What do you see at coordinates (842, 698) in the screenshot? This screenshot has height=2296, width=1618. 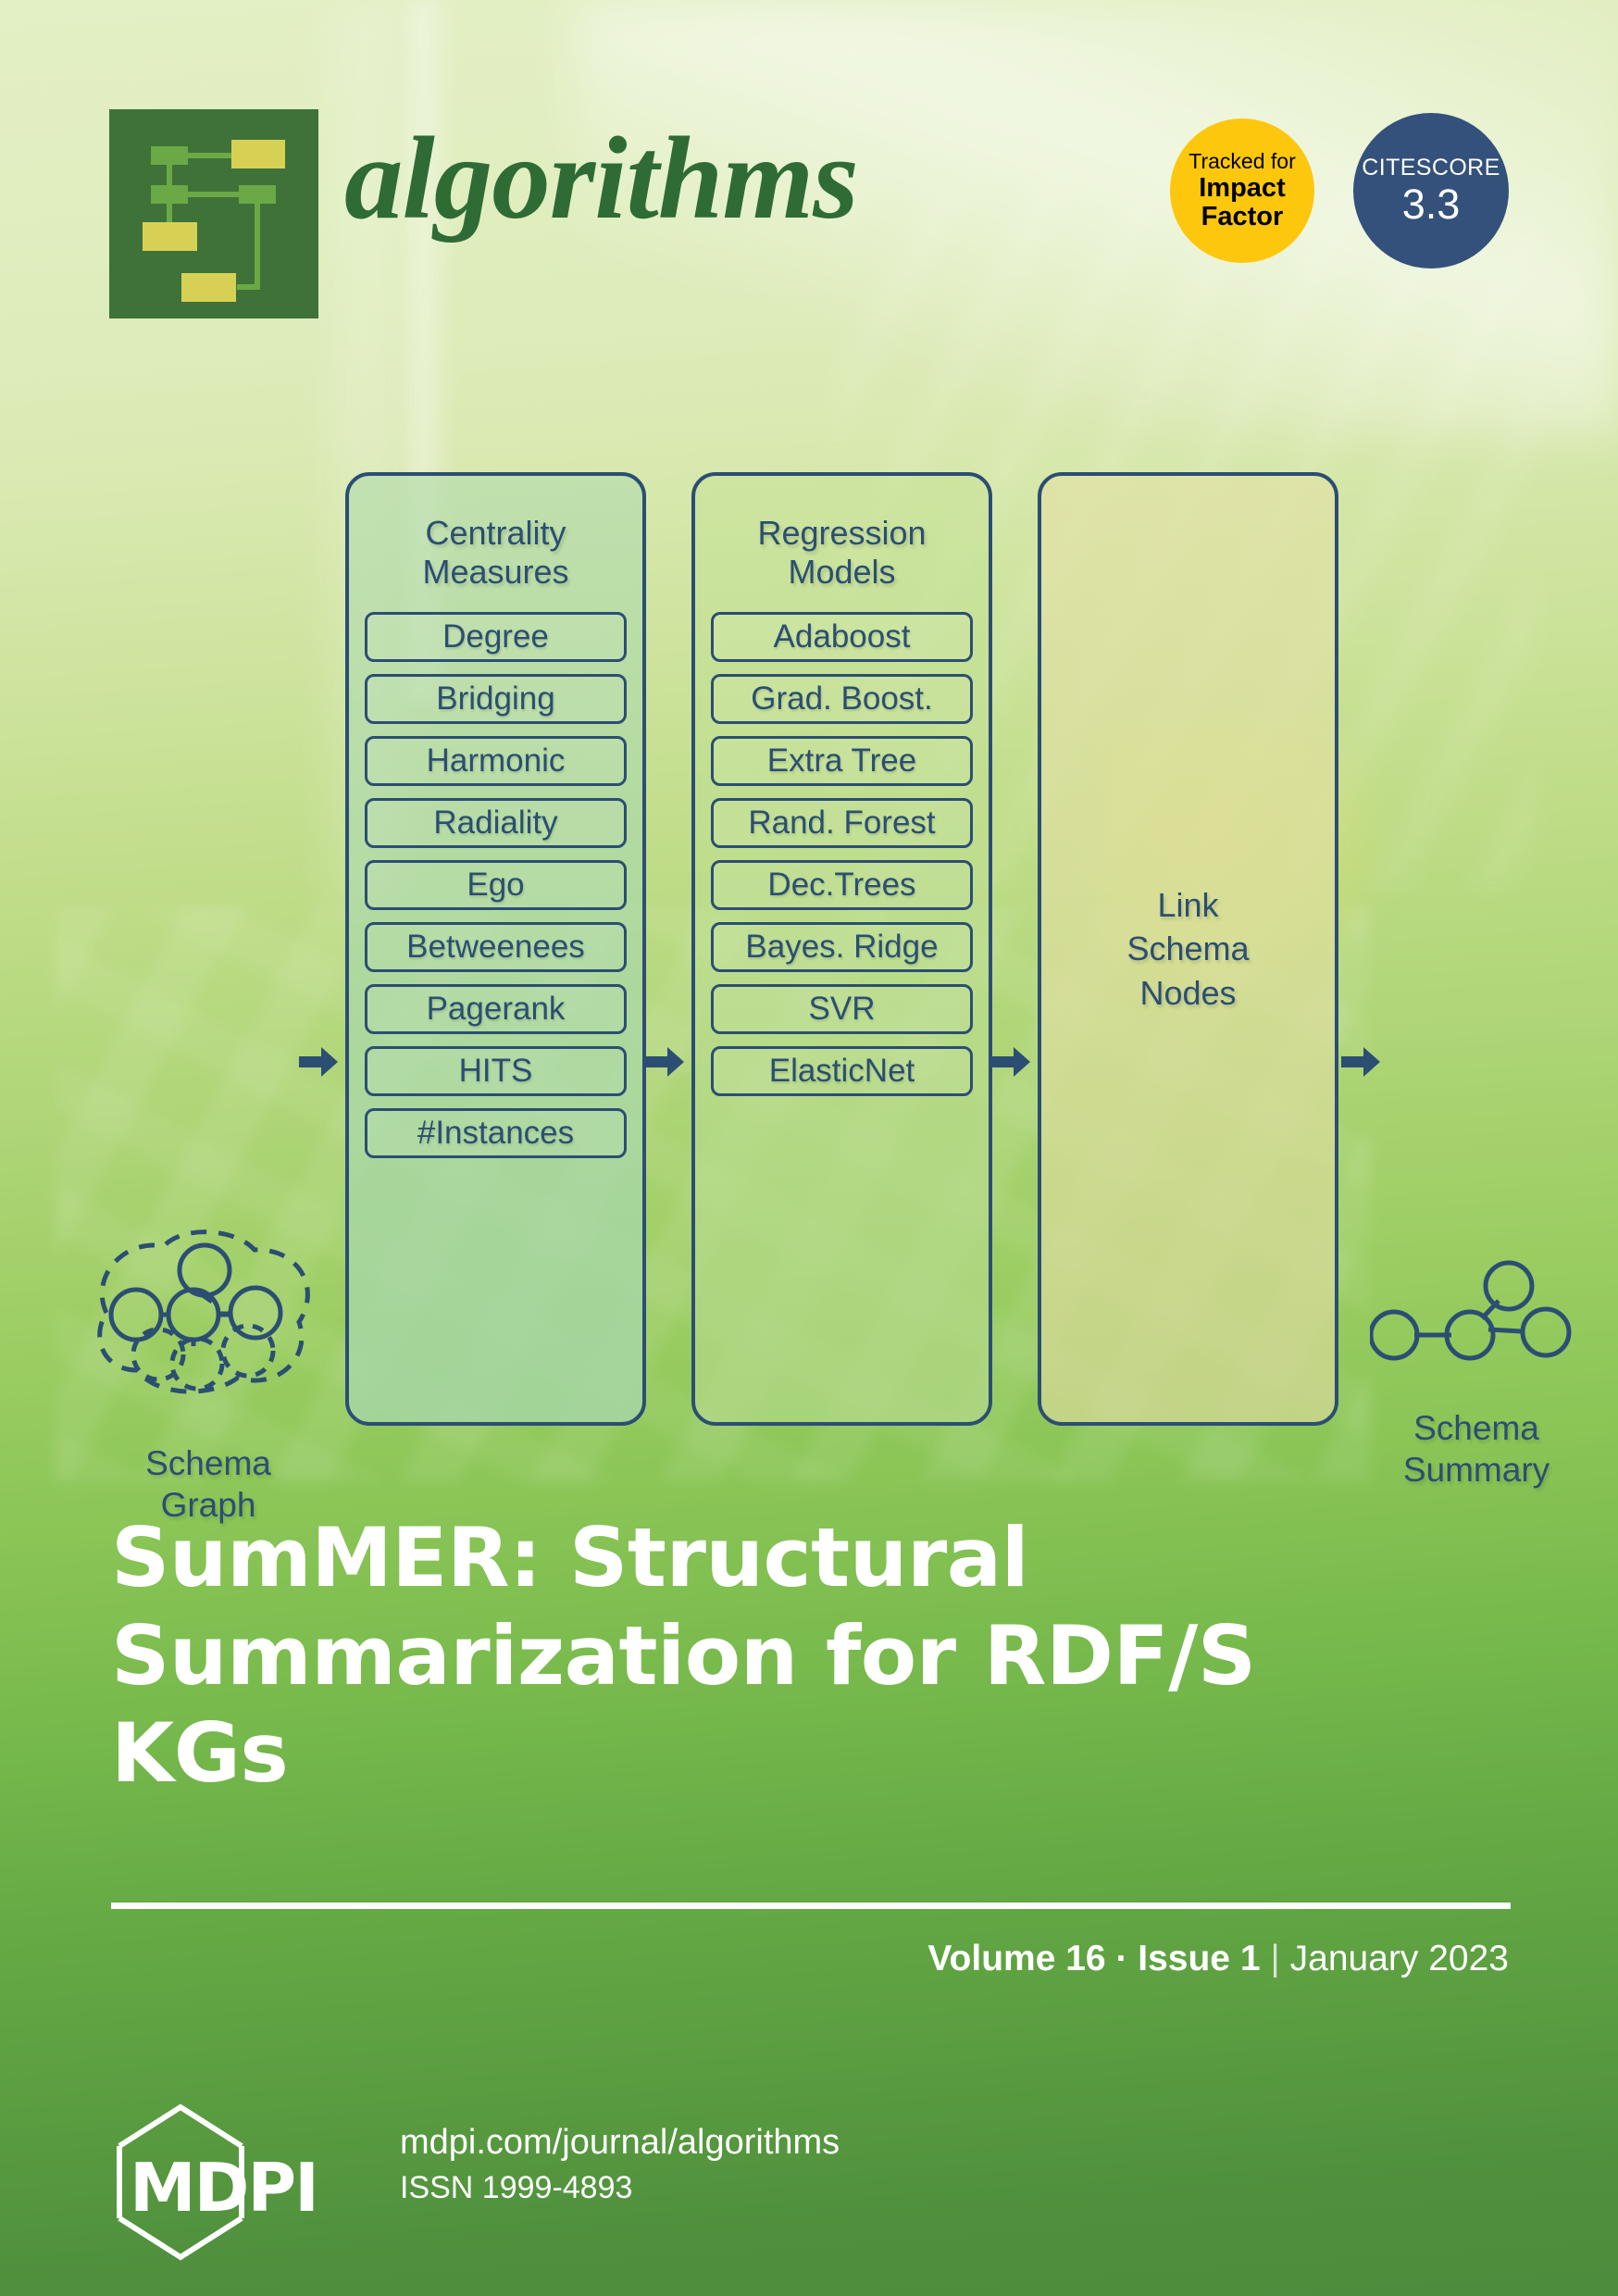 I see `chip-grad-boost: Grad. Boost.` at bounding box center [842, 698].